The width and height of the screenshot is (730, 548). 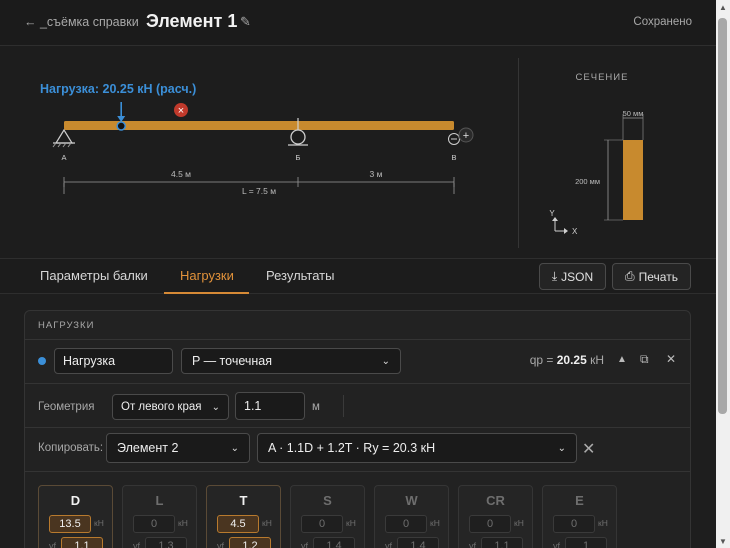 I want to click on printer-icon: ⎙, so click(x=630, y=276).